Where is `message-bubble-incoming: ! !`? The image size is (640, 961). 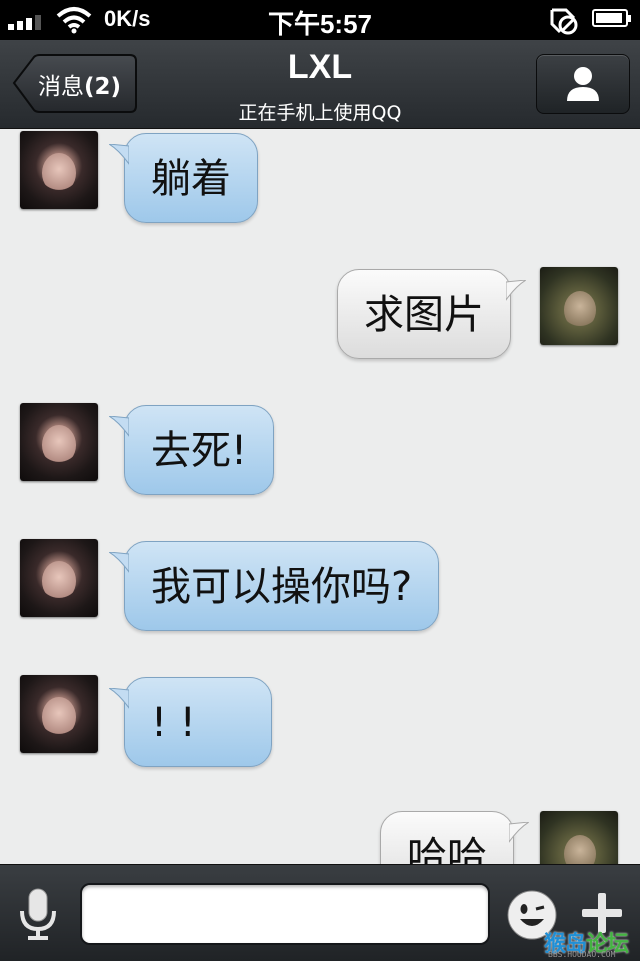 message-bubble-incoming: ! ! is located at coordinates (190, 722).